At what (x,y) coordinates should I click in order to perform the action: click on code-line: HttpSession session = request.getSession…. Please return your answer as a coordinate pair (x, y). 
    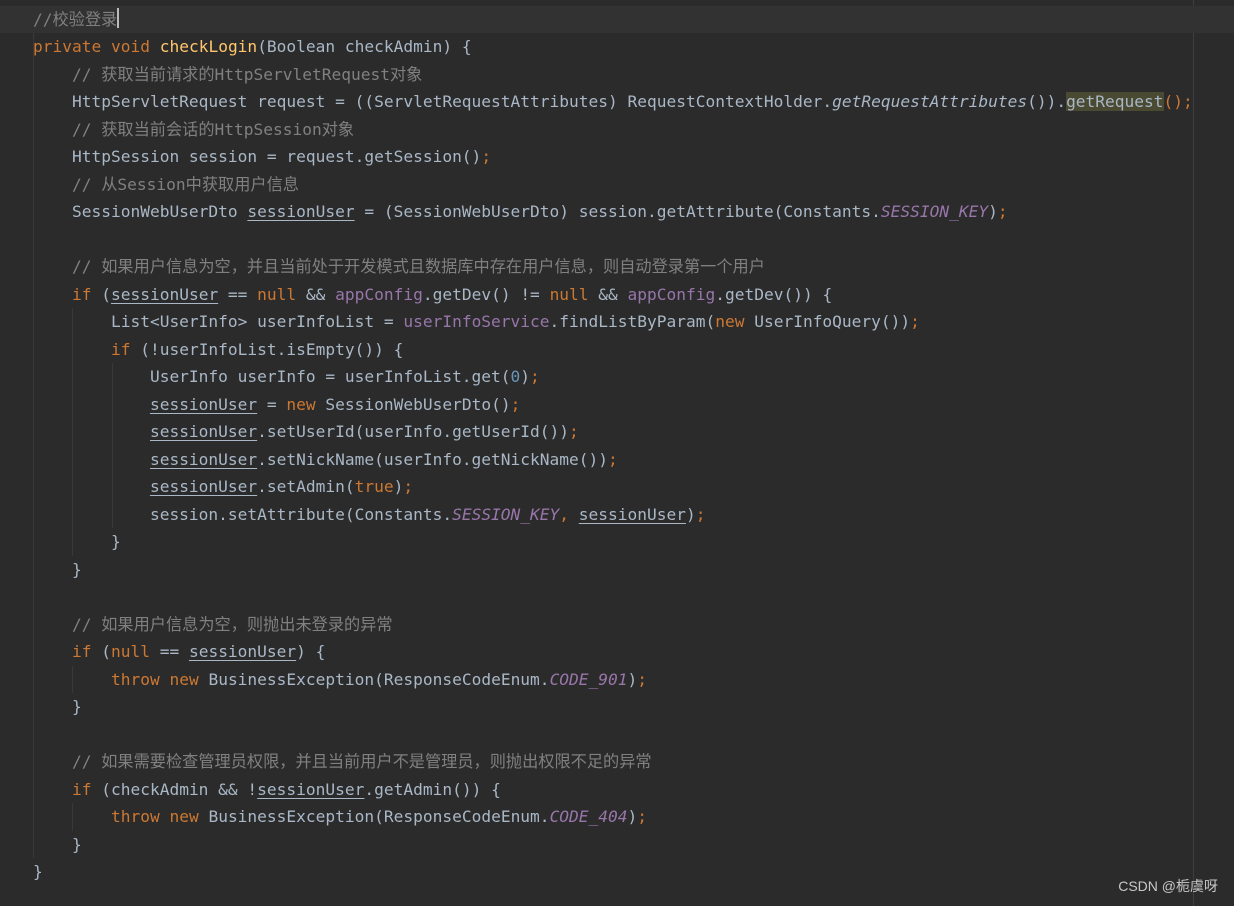
    Looking at the image, I should click on (617, 157).